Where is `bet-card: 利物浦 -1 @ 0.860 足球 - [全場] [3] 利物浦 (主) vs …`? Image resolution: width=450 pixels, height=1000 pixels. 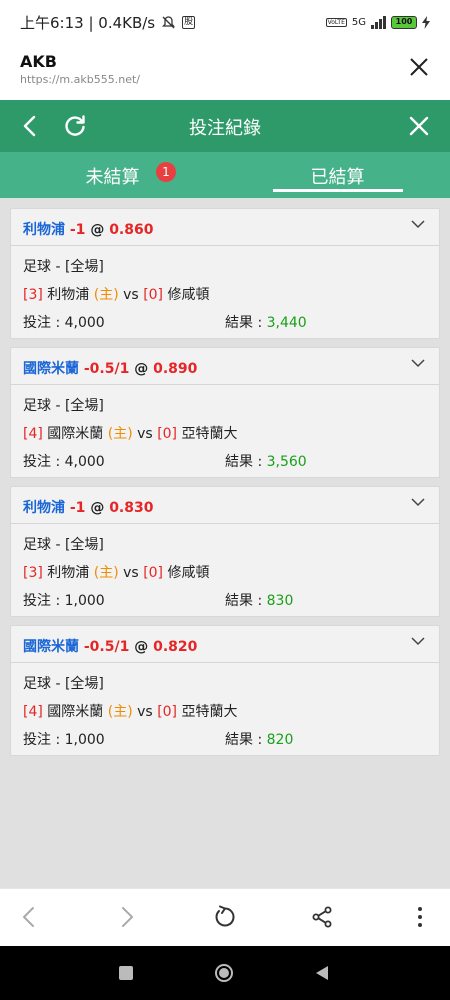 bet-card: 利物浦 -1 @ 0.860 足球 - [全場] [3] 利物浦 (主) vs … is located at coordinates (225, 273).